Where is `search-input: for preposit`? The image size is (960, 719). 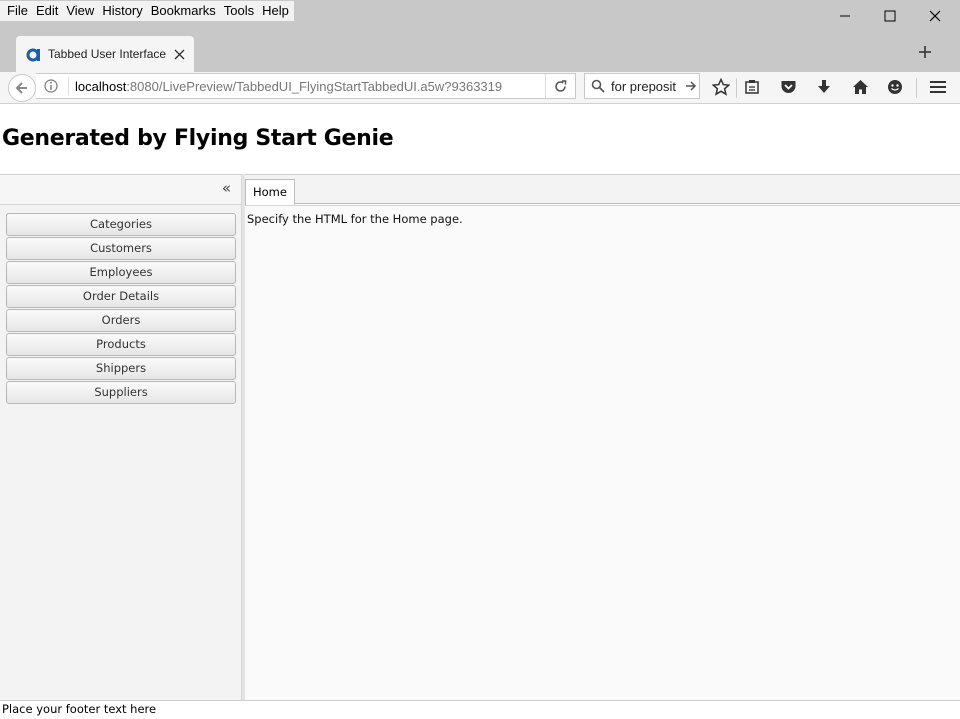 search-input: for preposit is located at coordinates (648, 86).